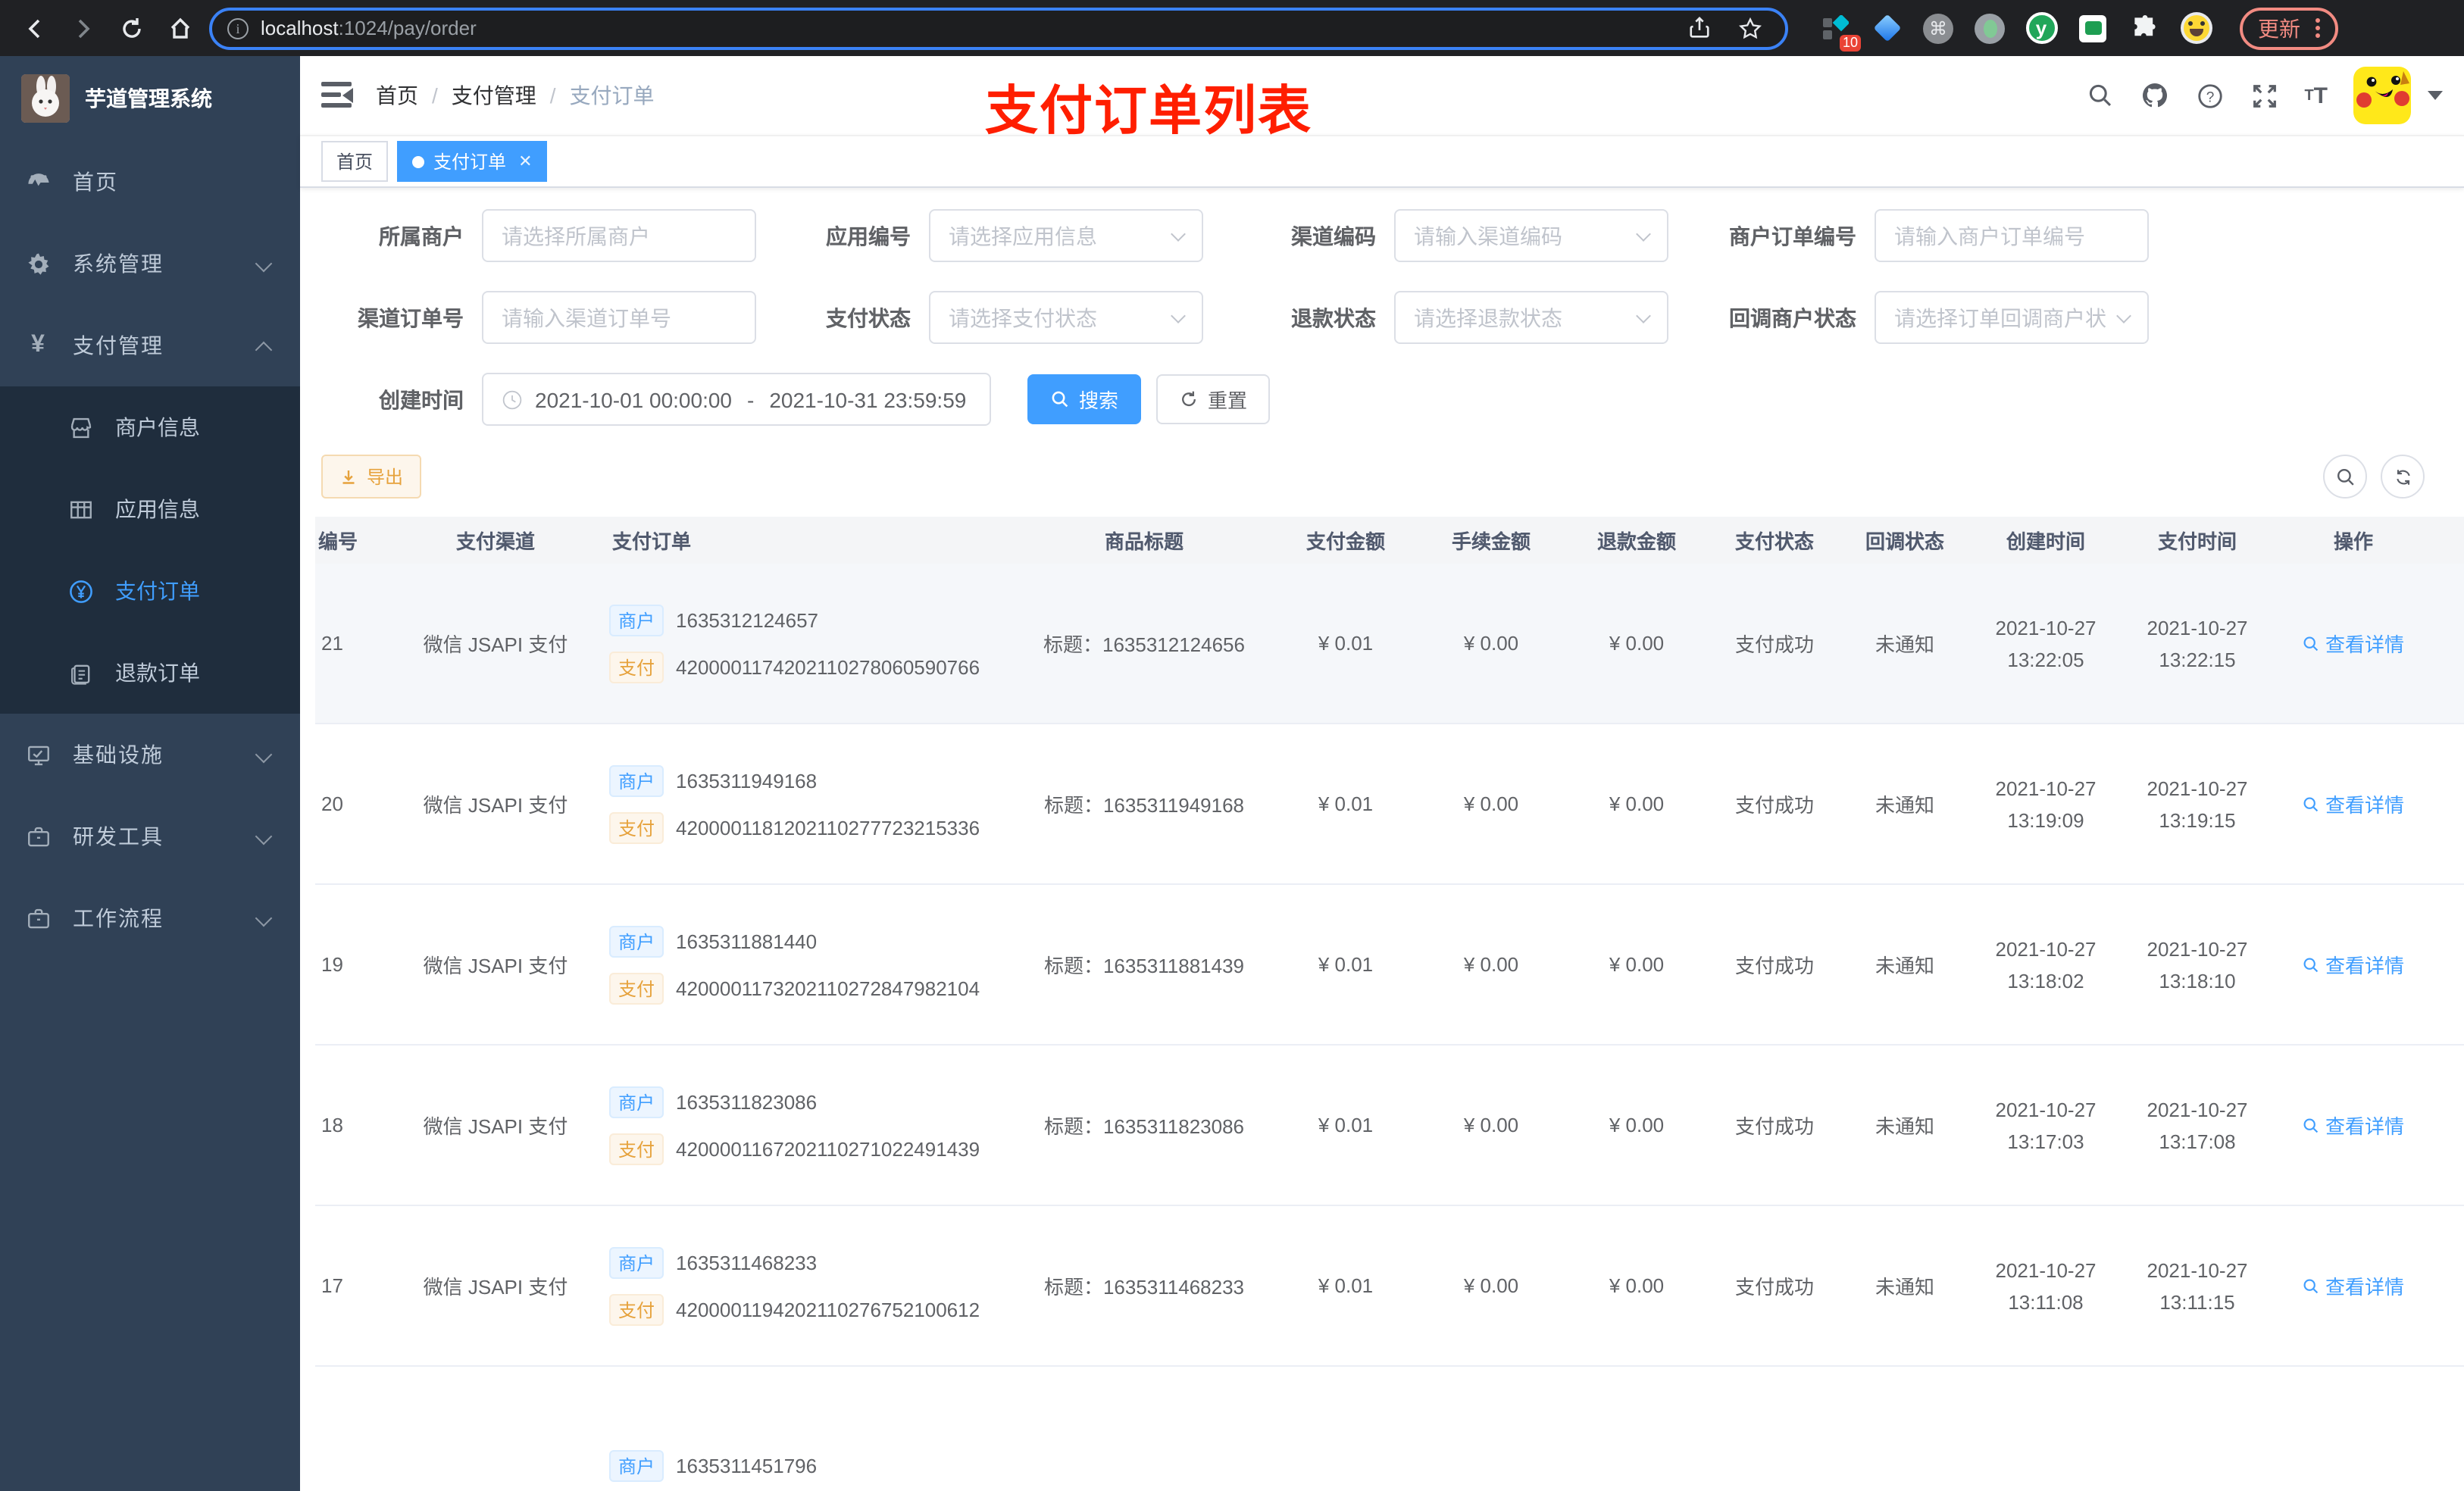  What do you see at coordinates (512, 399) in the screenshot?
I see `clock-icon` at bounding box center [512, 399].